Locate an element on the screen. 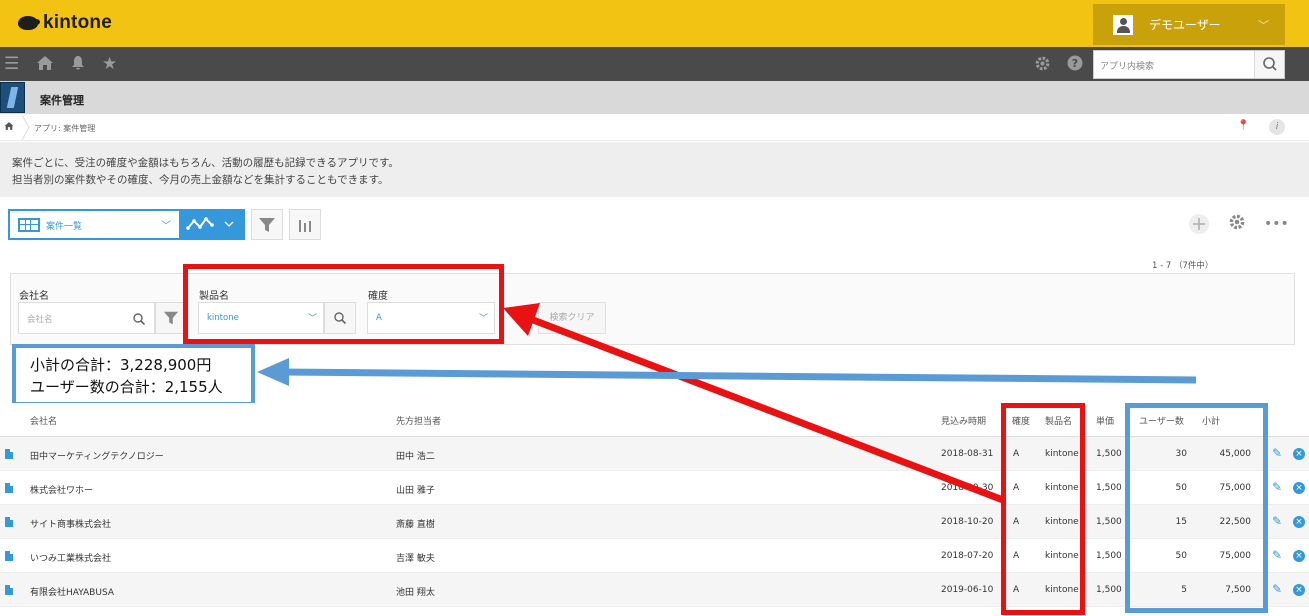 This screenshot has width=1309, height=616. filter-button is located at coordinates (267, 224).